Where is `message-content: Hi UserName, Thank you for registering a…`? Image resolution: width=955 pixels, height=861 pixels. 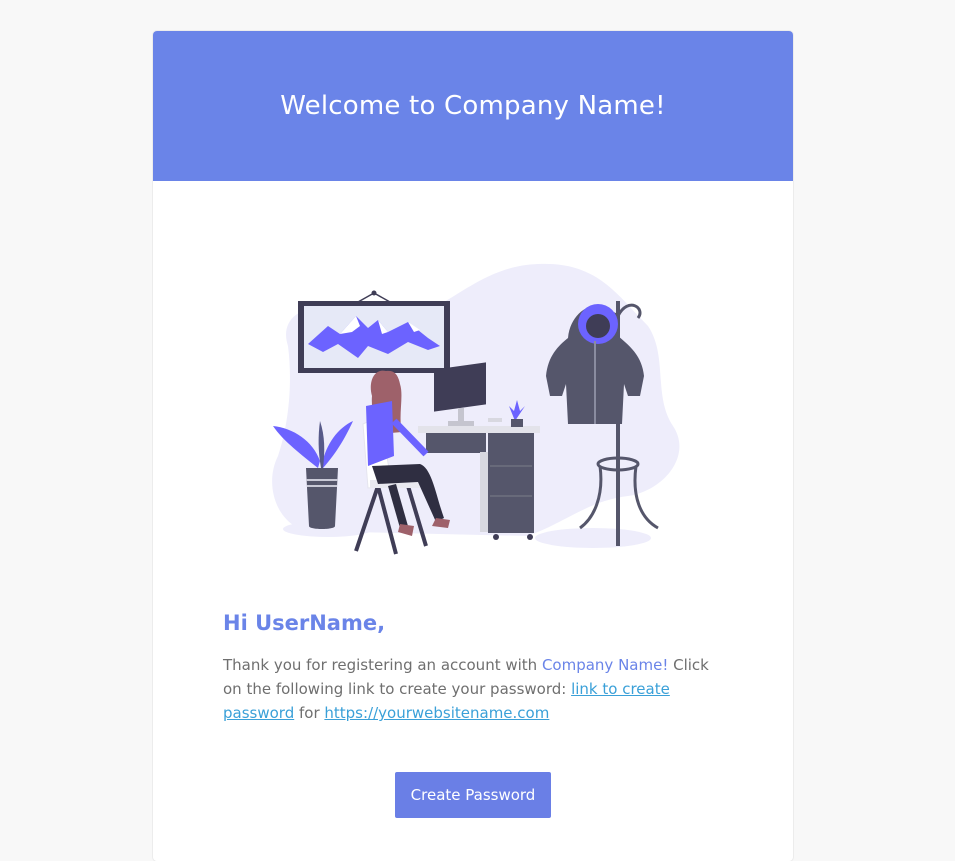 message-content: Hi UserName, Thank you for registering a… is located at coordinates (473, 668).